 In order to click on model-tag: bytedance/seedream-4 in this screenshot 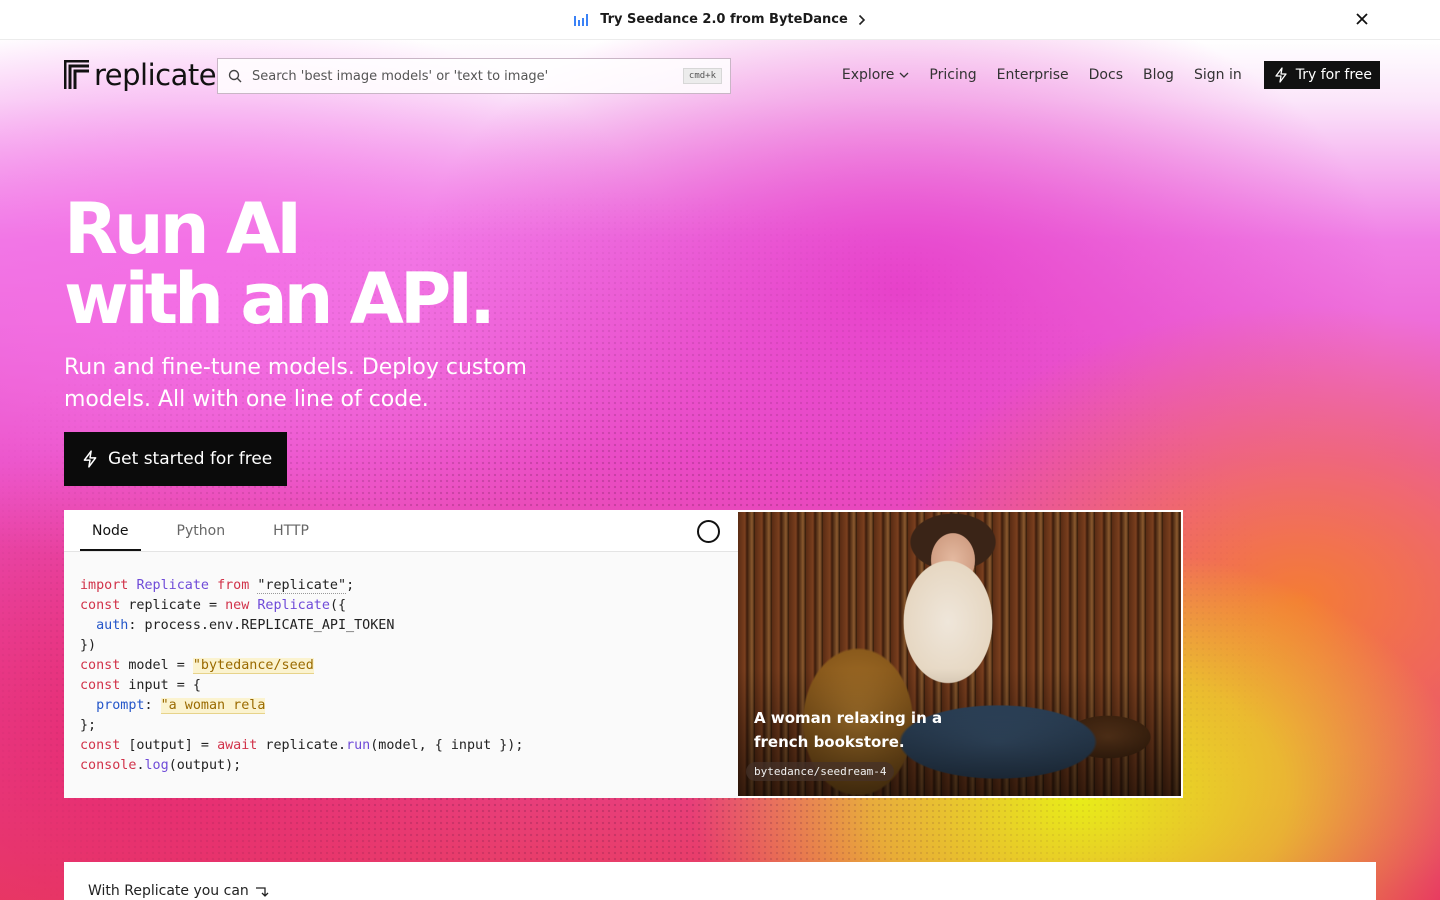, I will do `click(820, 771)`.